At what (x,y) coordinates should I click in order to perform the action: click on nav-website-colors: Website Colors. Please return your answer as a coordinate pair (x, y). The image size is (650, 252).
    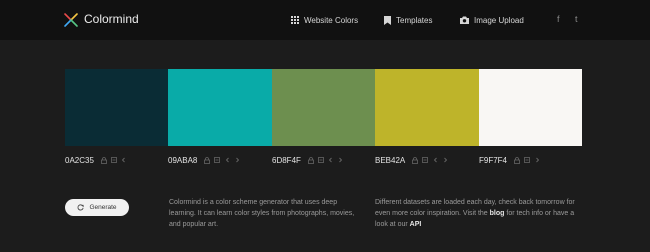
    Looking at the image, I should click on (324, 20).